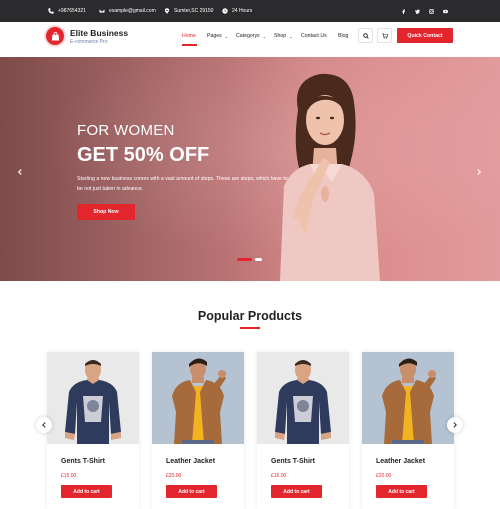  Describe the element at coordinates (242, 11) in the screenshot. I see `hours-text: 24 Hours` at that location.